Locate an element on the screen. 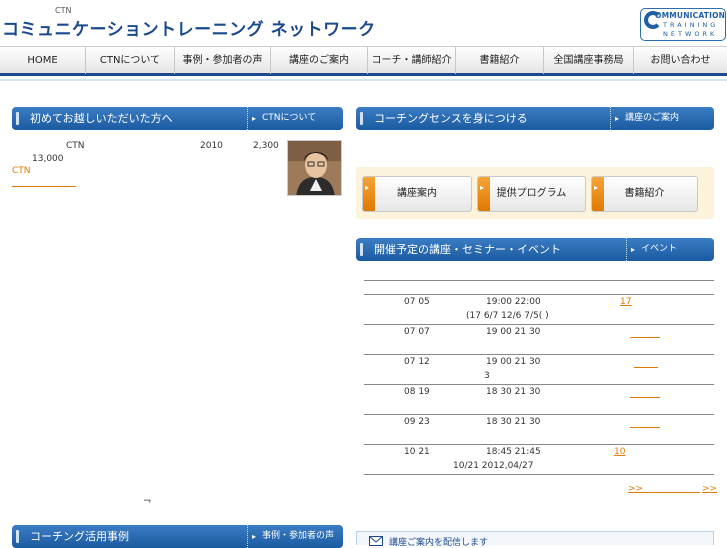  event-date: 10 21 is located at coordinates (417, 452).